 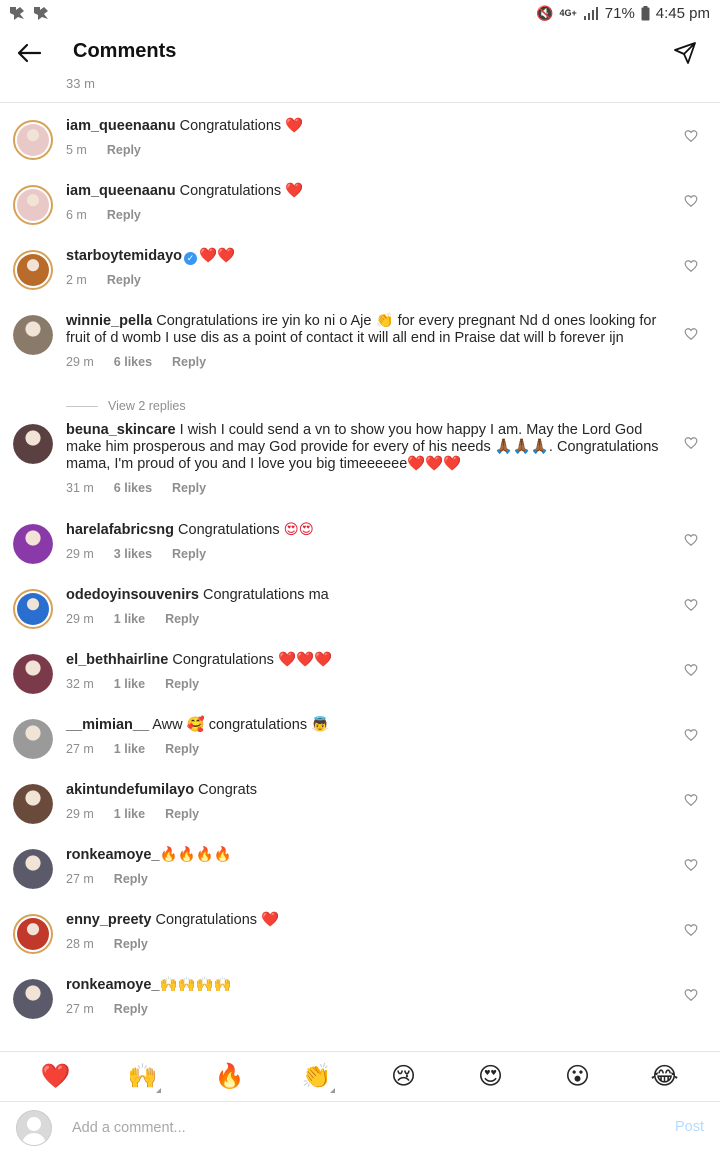 What do you see at coordinates (360, 277) in the screenshot?
I see `comment-item: starboytemidayo ✓ ❤️❤️ 2 m Reply` at bounding box center [360, 277].